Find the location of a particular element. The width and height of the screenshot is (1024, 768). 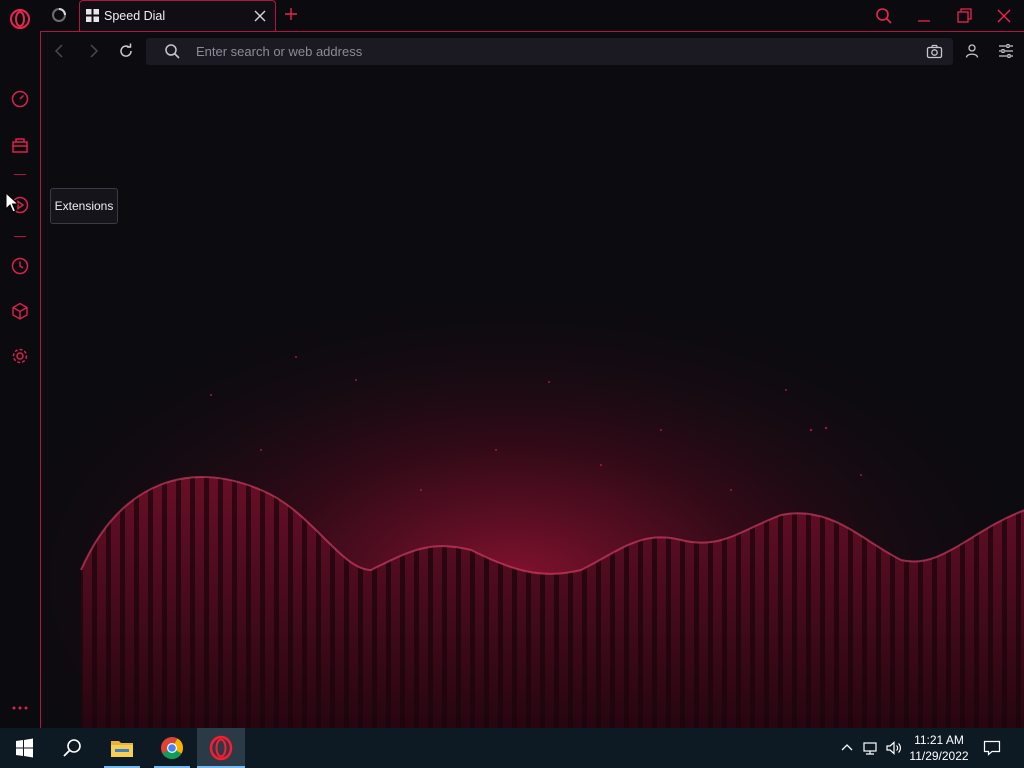

close-window-icon is located at coordinates (1004, 16).